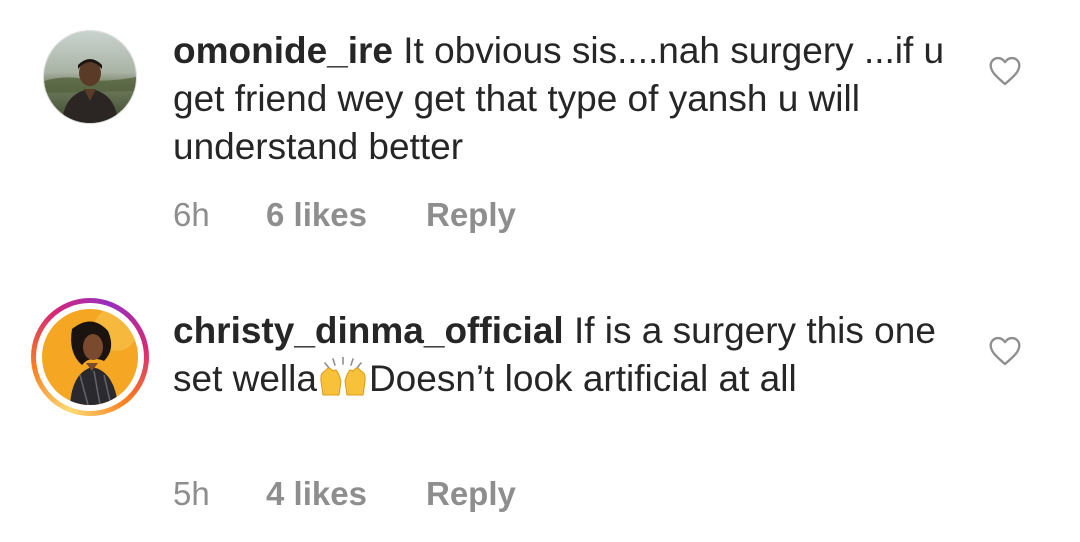 The image size is (1080, 542). Describe the element at coordinates (368, 330) in the screenshot. I see `comment-username: christy_dinma_official` at that location.